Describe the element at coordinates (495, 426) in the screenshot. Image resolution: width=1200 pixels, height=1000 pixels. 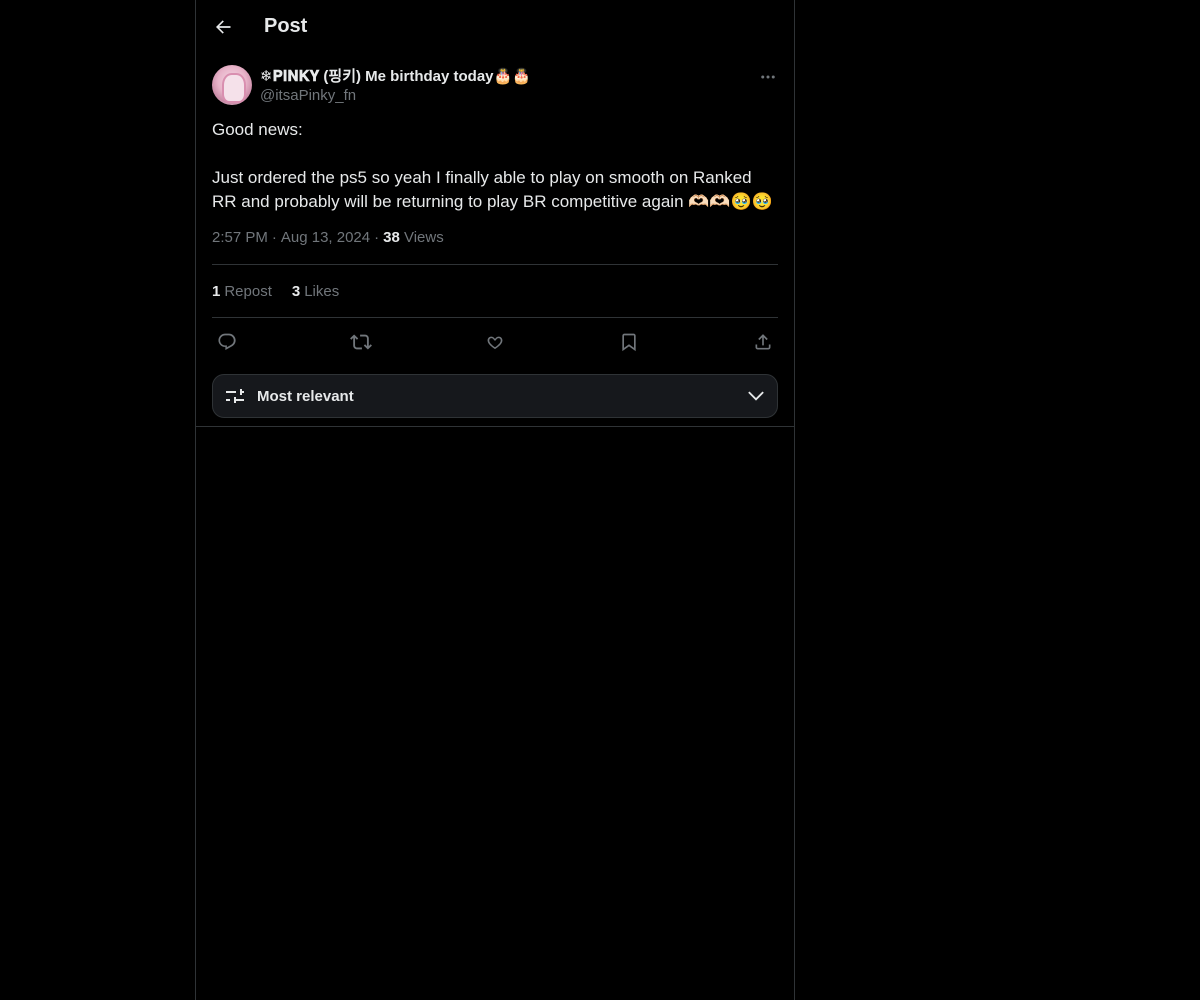
I see `section-divider` at that location.